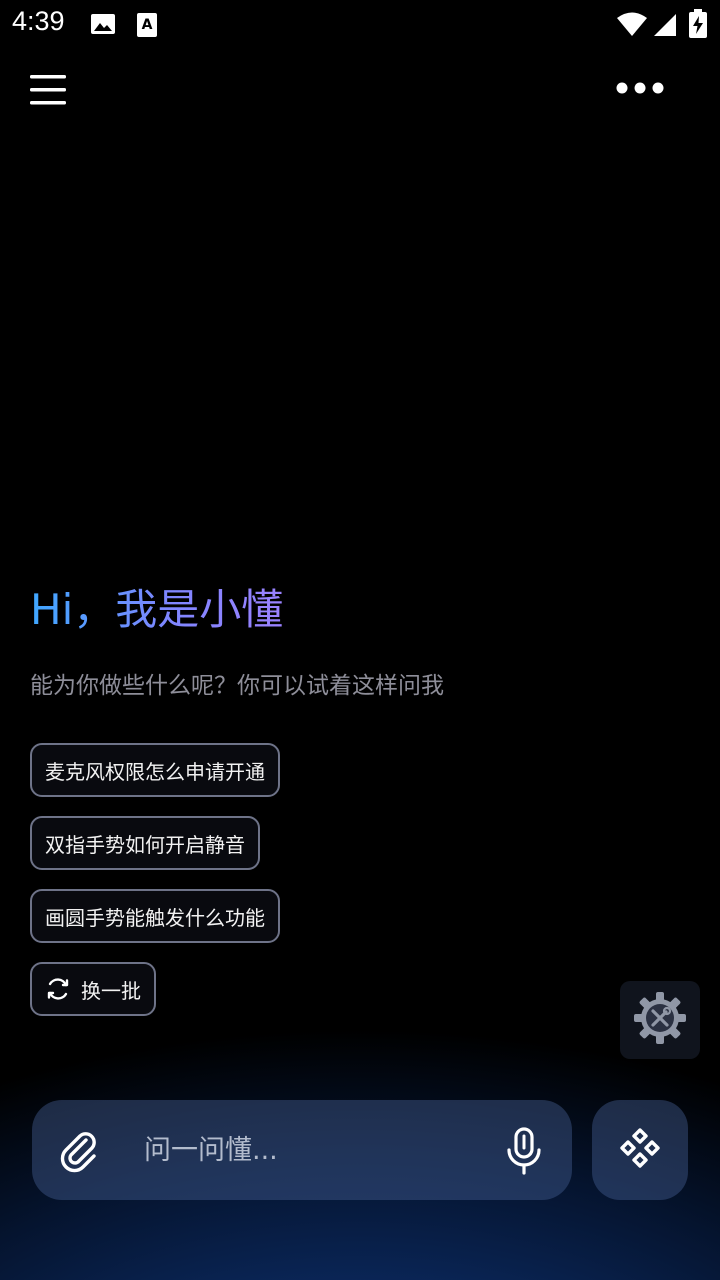  Describe the element at coordinates (145, 843) in the screenshot. I see `suggestion-chip: 双指手势如何开启静音` at that location.